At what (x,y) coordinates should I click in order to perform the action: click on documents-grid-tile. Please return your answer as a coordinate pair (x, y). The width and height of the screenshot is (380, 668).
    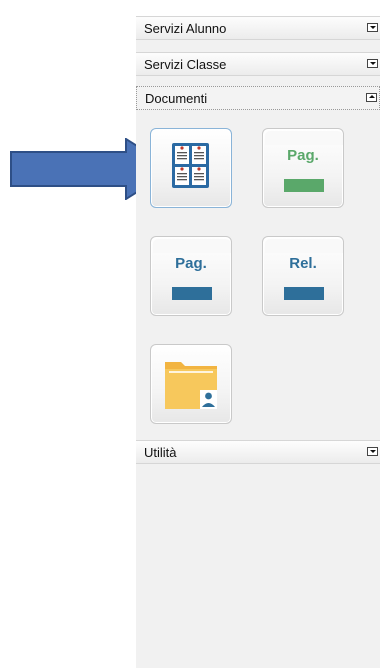
    Looking at the image, I should click on (191, 168).